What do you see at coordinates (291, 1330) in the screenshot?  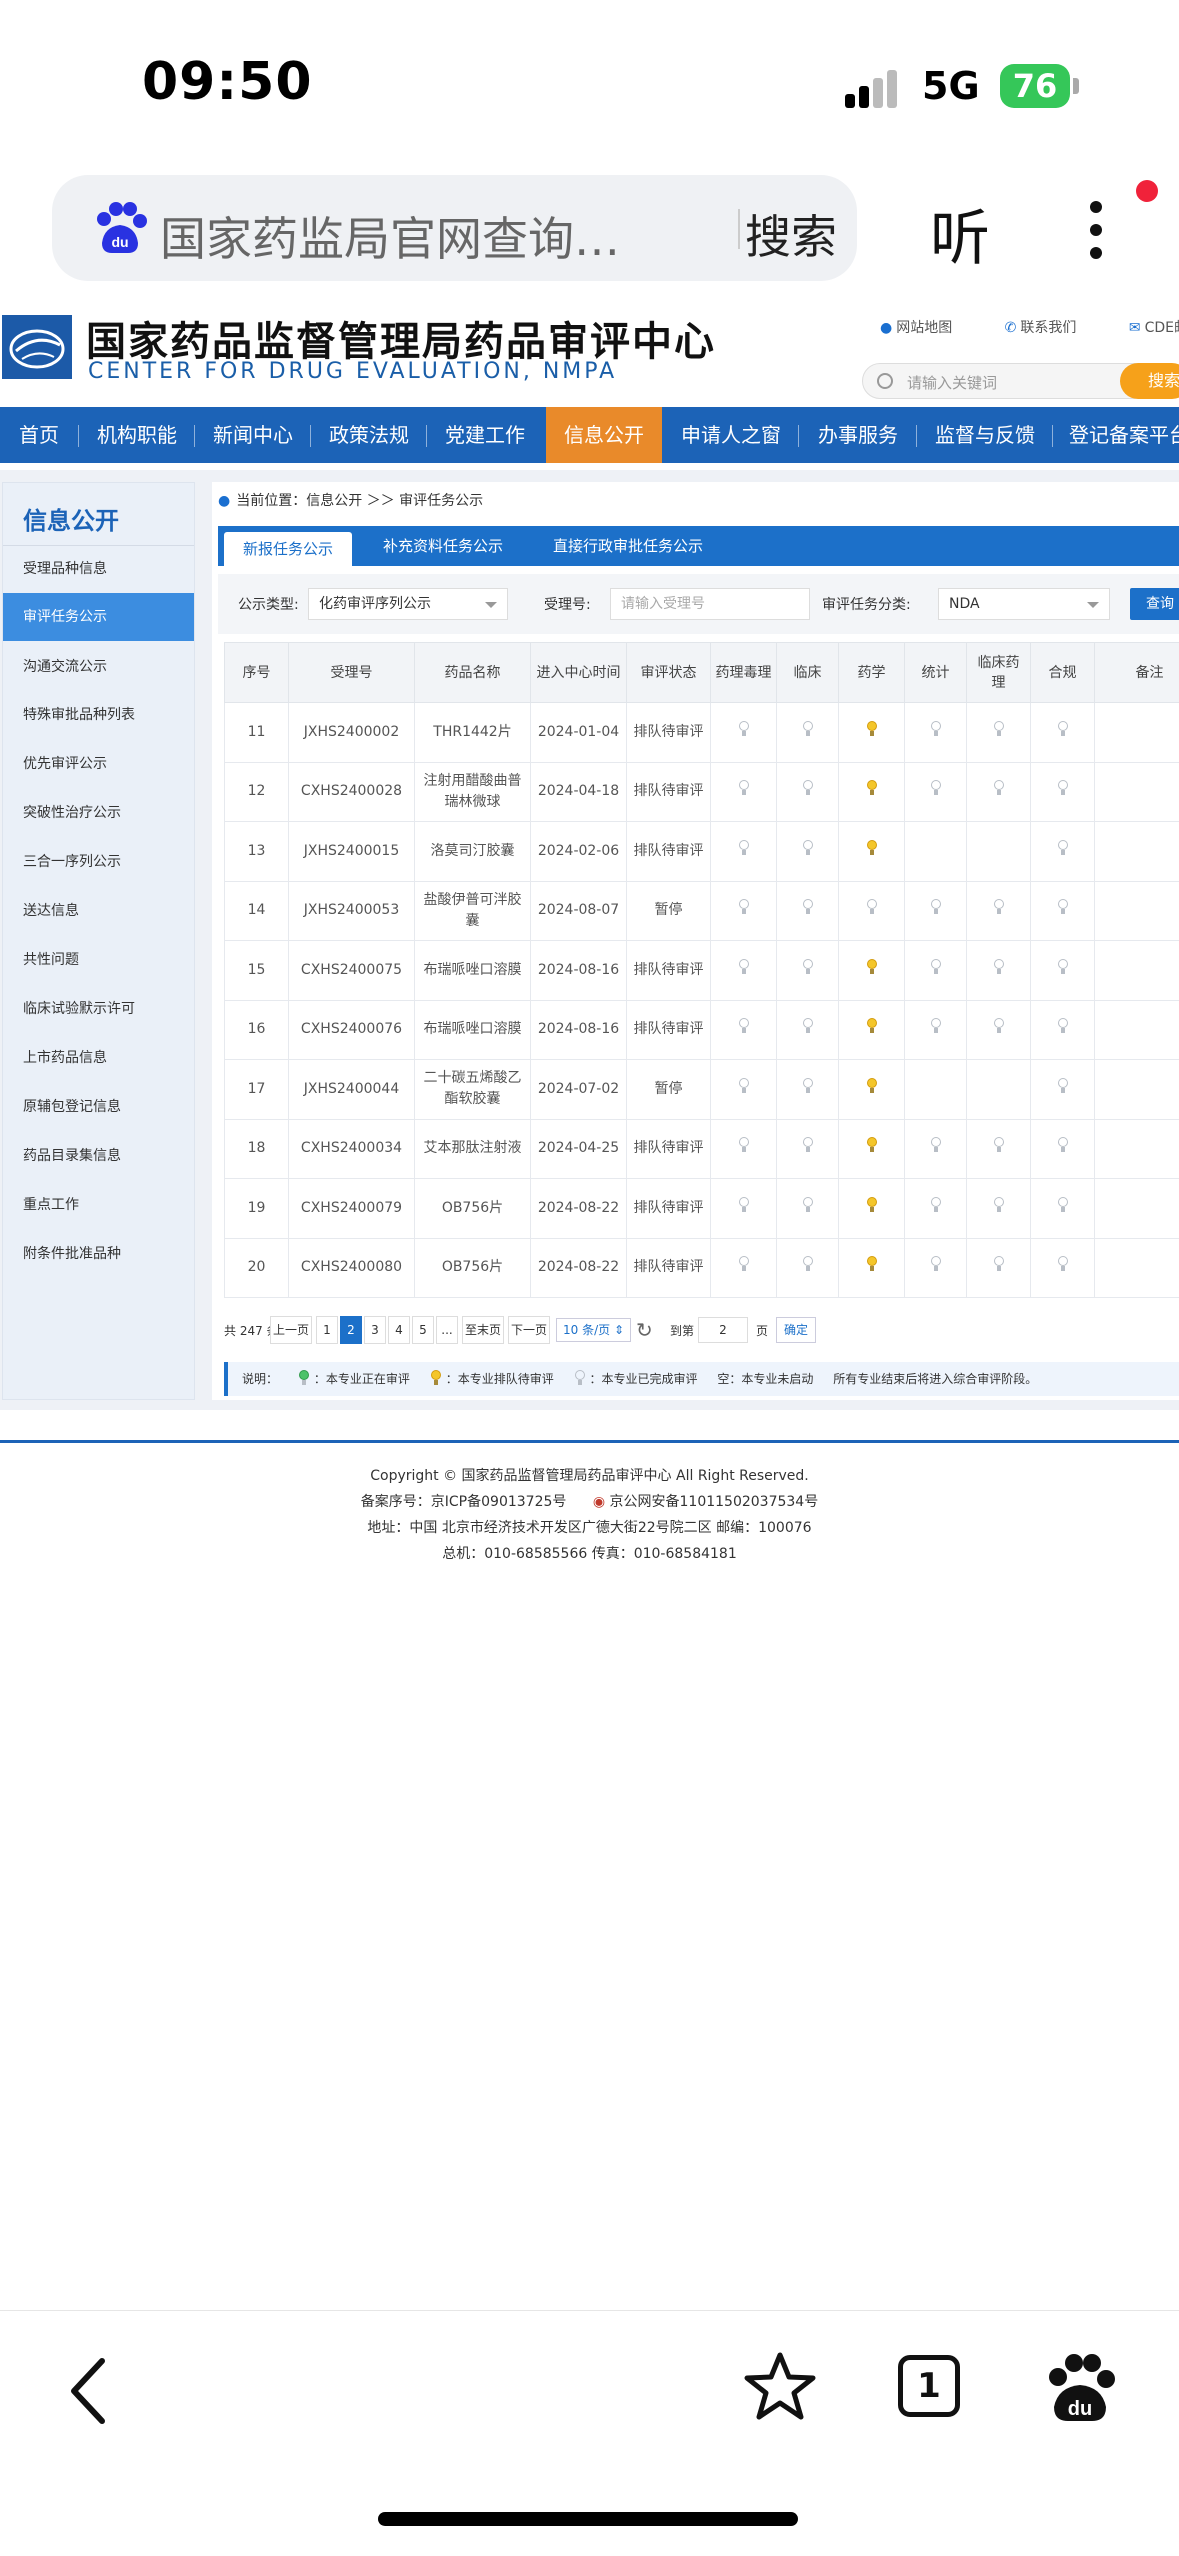 I see `prev-page-button: 上一页` at bounding box center [291, 1330].